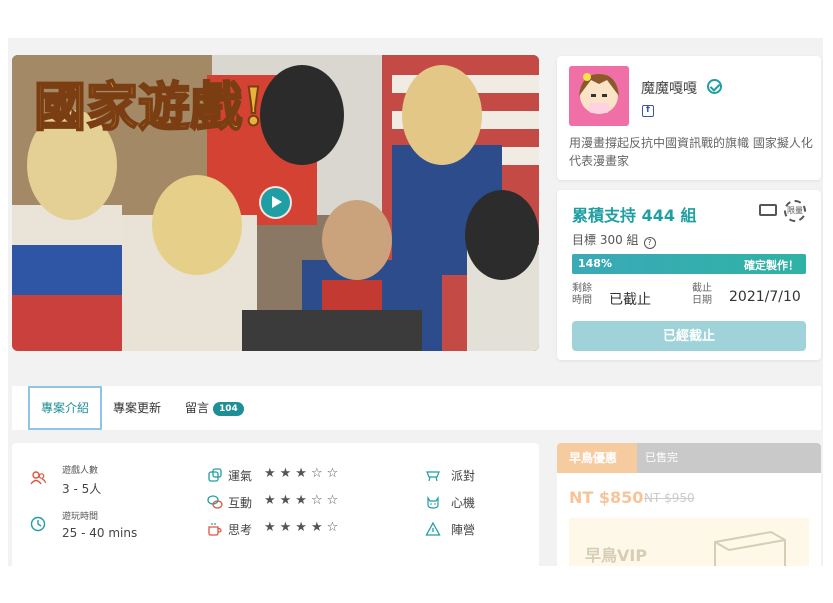 The width and height of the screenshot is (833, 603). Describe the element at coordinates (416, 584) in the screenshot. I see `page-bottom-area` at that location.